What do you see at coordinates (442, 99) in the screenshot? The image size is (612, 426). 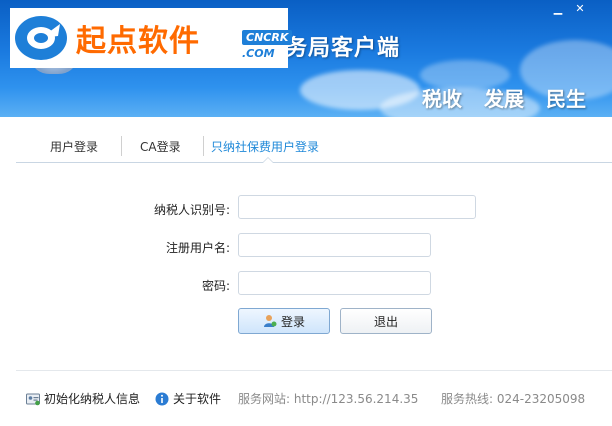 I see `slogan-tax: 税收` at bounding box center [442, 99].